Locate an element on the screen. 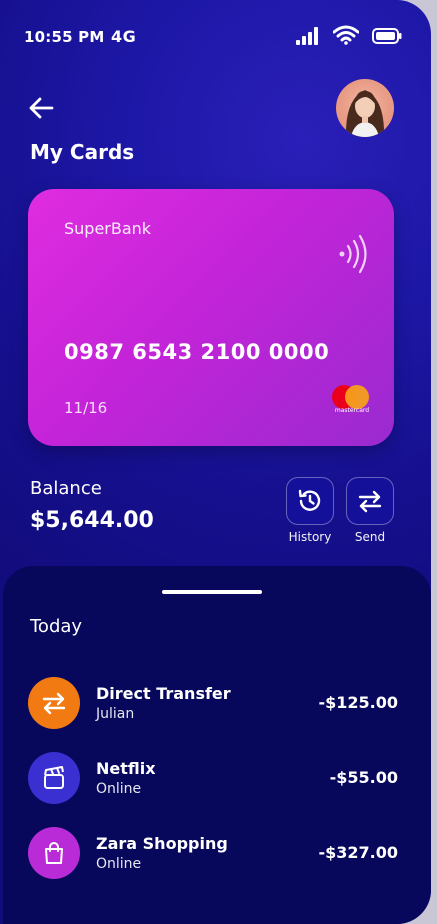 The image size is (437, 924). send-button is located at coordinates (370, 501).